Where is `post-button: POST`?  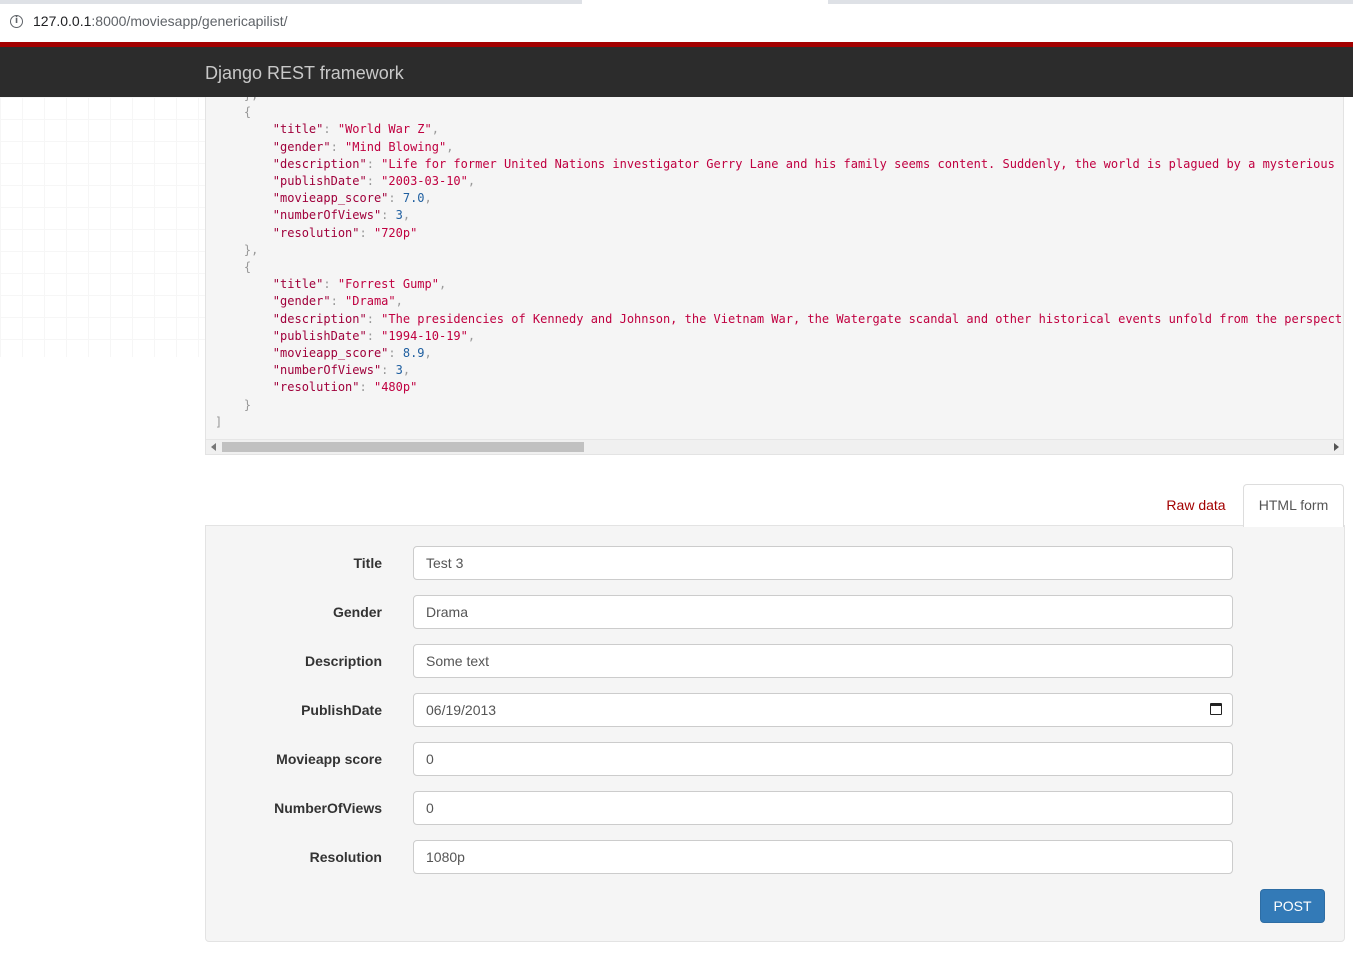
post-button: POST is located at coordinates (1292, 906).